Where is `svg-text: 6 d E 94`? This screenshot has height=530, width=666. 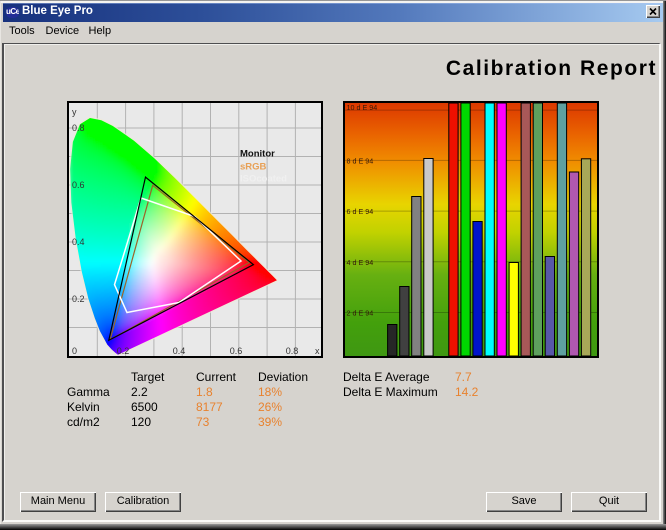
svg-text: 6 d E 94 is located at coordinates (360, 211).